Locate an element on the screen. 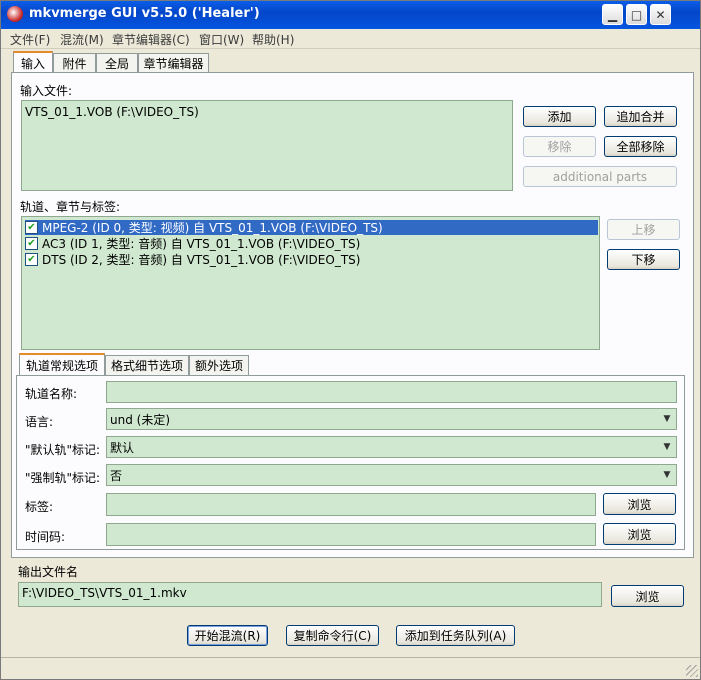 This screenshot has height=680, width=701. tab-track-general: 轨道常规选项 is located at coordinates (62, 364).